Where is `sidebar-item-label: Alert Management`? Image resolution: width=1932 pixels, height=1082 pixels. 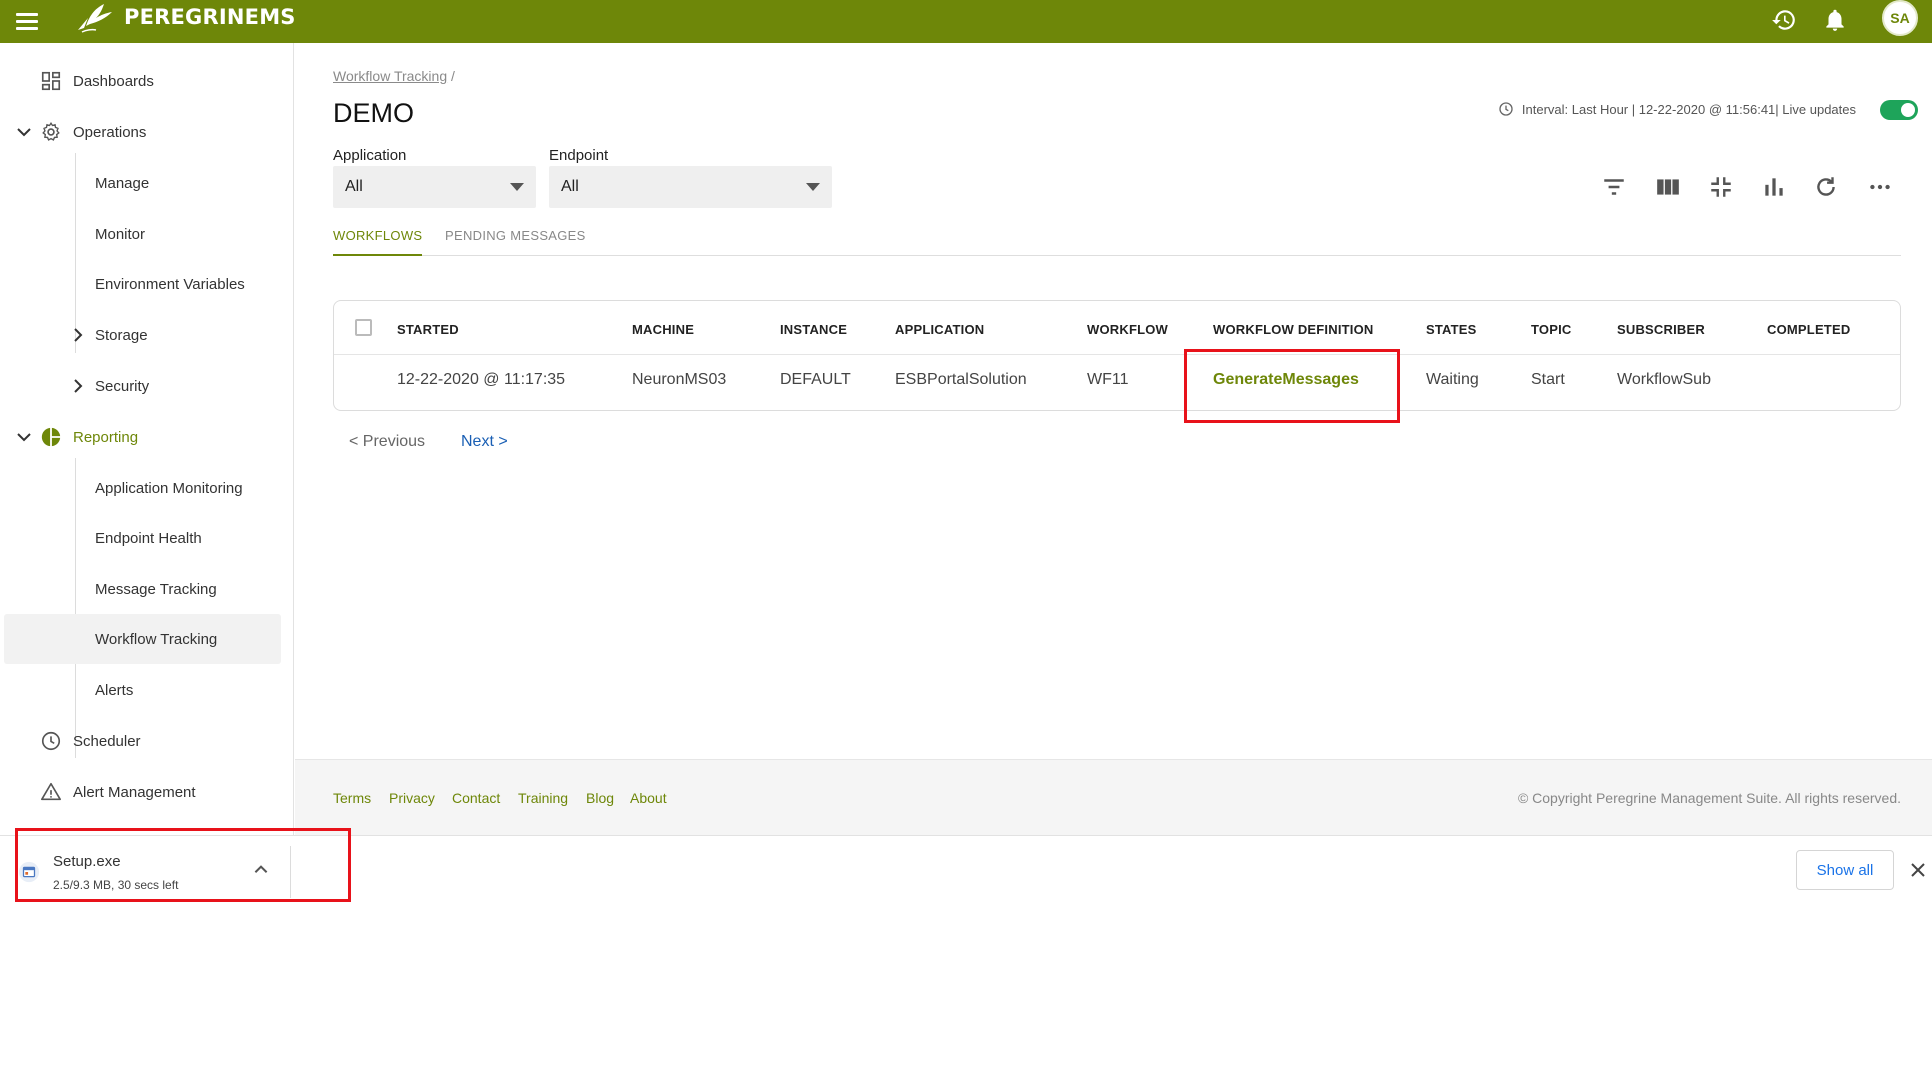
sidebar-item-label: Alert Management is located at coordinates (134, 792).